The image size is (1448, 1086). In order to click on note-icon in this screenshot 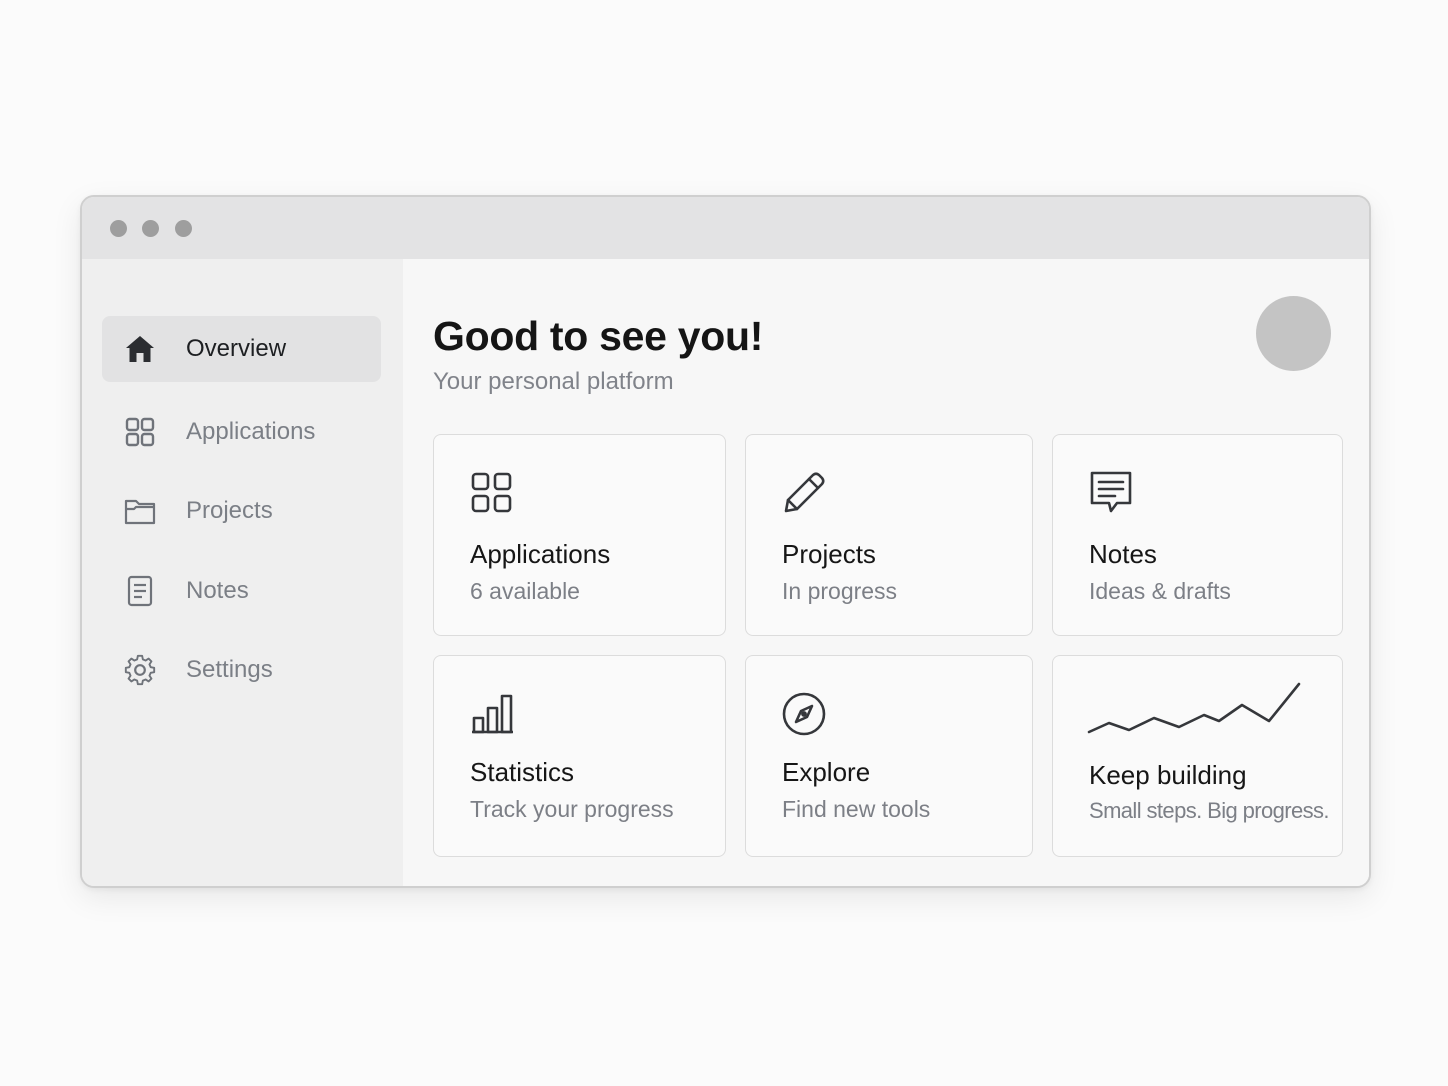, I will do `click(1111, 493)`.